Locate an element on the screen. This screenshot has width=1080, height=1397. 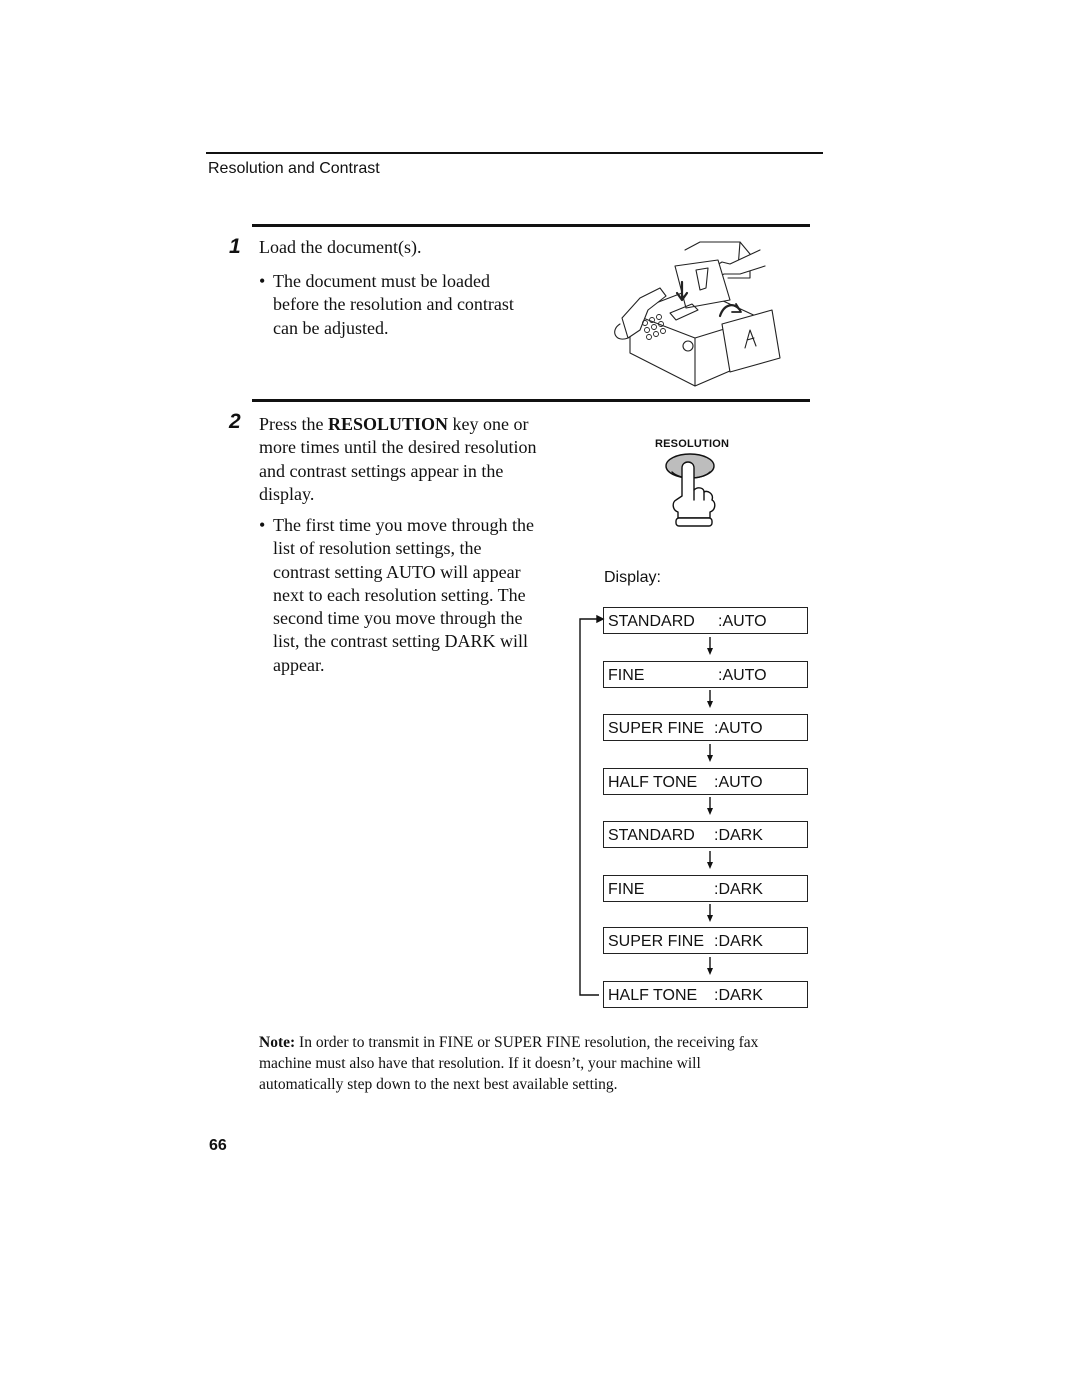
instruction-line: Press the RESOLUTION key one or is located at coordinates (419, 424).